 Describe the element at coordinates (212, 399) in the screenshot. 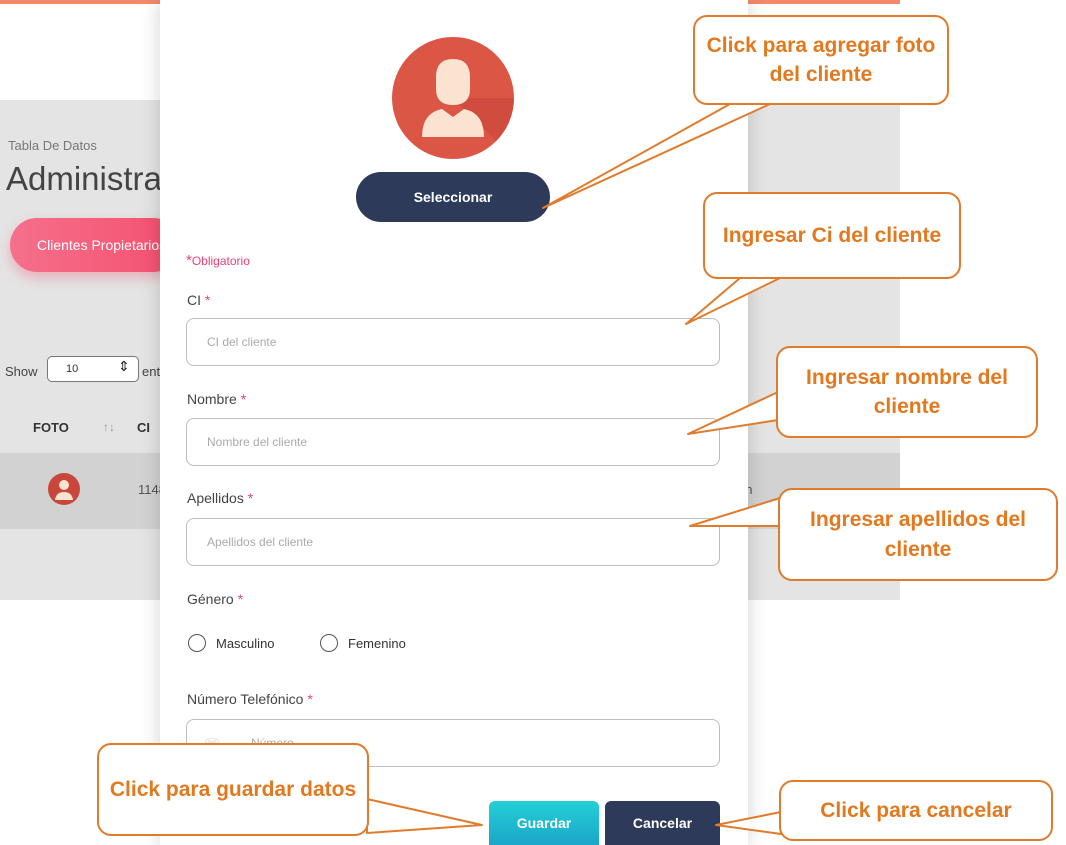

I see `nombre-label-text: Nombre` at that location.